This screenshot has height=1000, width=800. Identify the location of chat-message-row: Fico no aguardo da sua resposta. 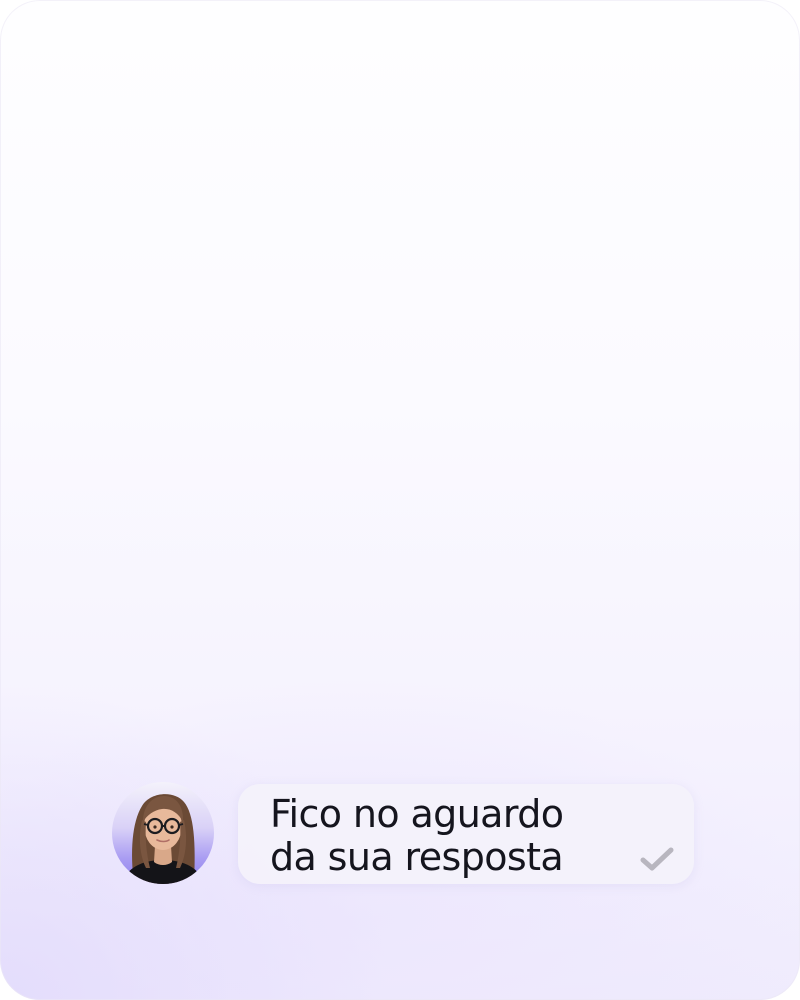
(404, 834).